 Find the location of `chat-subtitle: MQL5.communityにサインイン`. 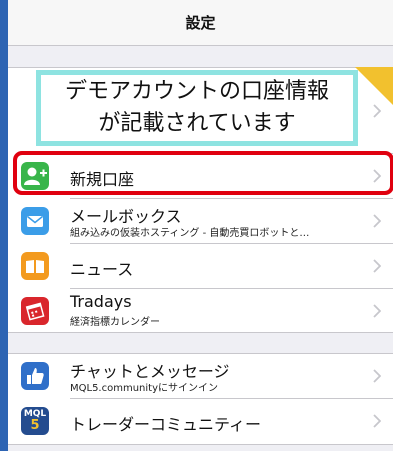

chat-subtitle: MQL5.communityにサインイン is located at coordinates (144, 388).